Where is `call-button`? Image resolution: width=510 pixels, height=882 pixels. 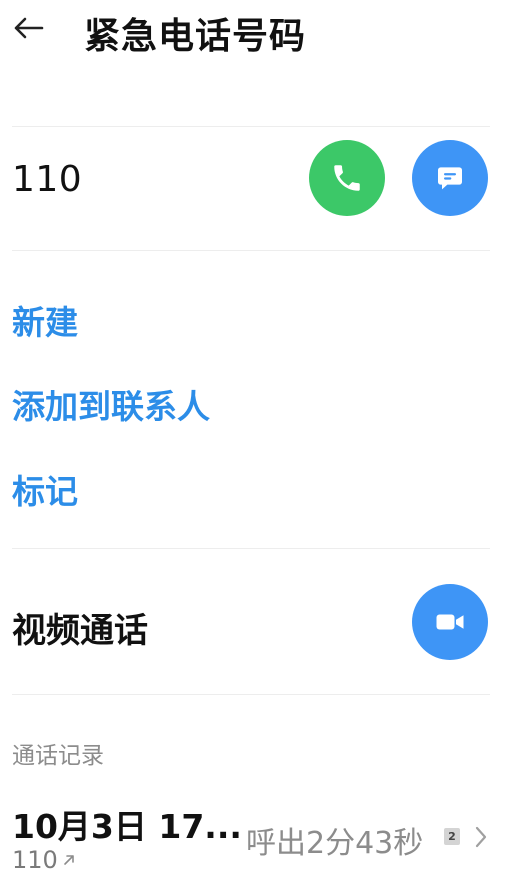 call-button is located at coordinates (347, 178).